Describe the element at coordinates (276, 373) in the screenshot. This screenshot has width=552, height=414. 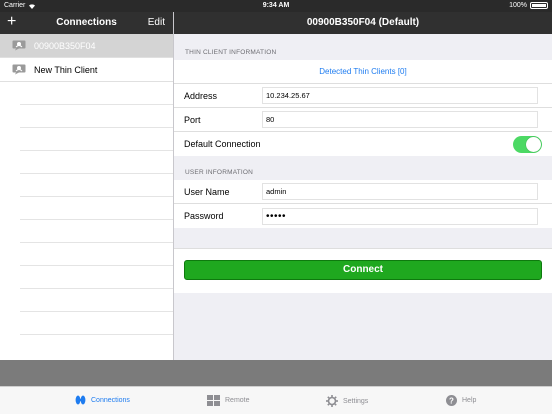
I see `bottom-band` at that location.